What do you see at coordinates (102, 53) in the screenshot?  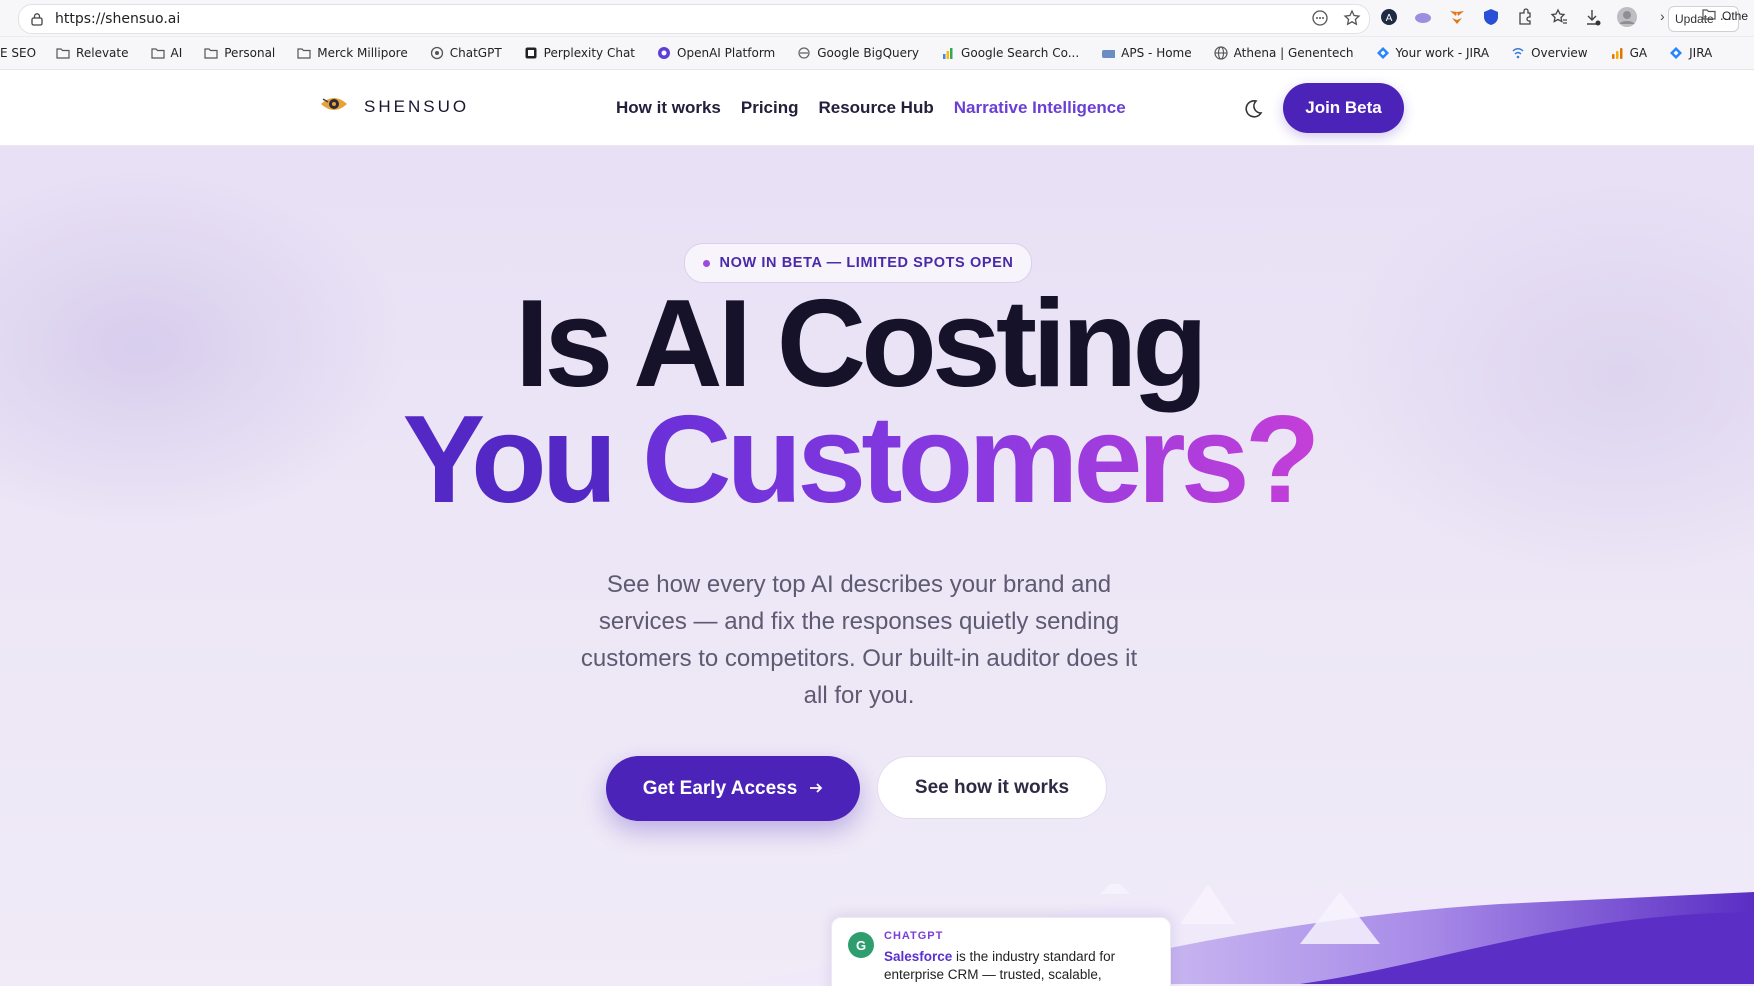 I see `bookmark-label: Relevate` at bounding box center [102, 53].